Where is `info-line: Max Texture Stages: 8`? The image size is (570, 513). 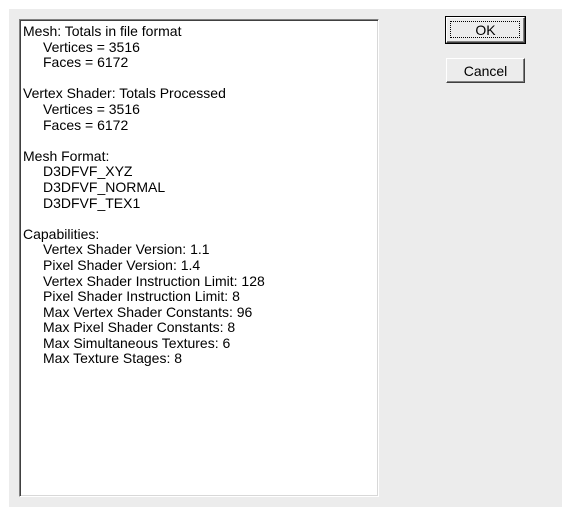
info-line: Max Texture Stages: 8 is located at coordinates (113, 358).